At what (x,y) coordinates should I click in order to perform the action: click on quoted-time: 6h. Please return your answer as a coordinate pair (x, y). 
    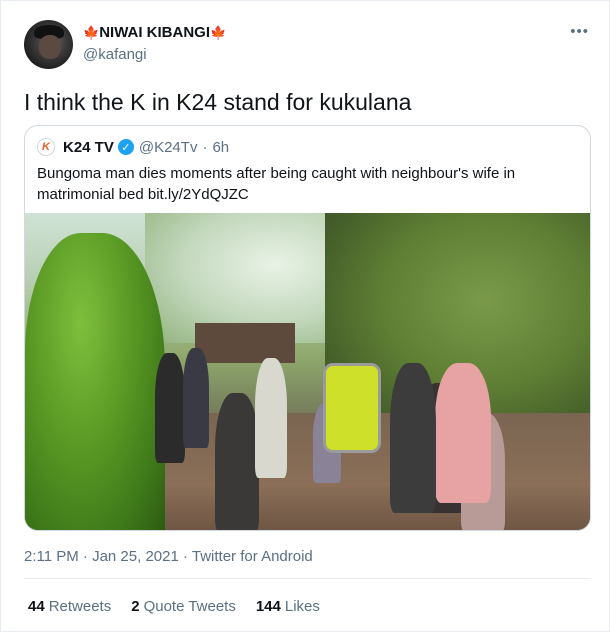
    Looking at the image, I should click on (220, 147).